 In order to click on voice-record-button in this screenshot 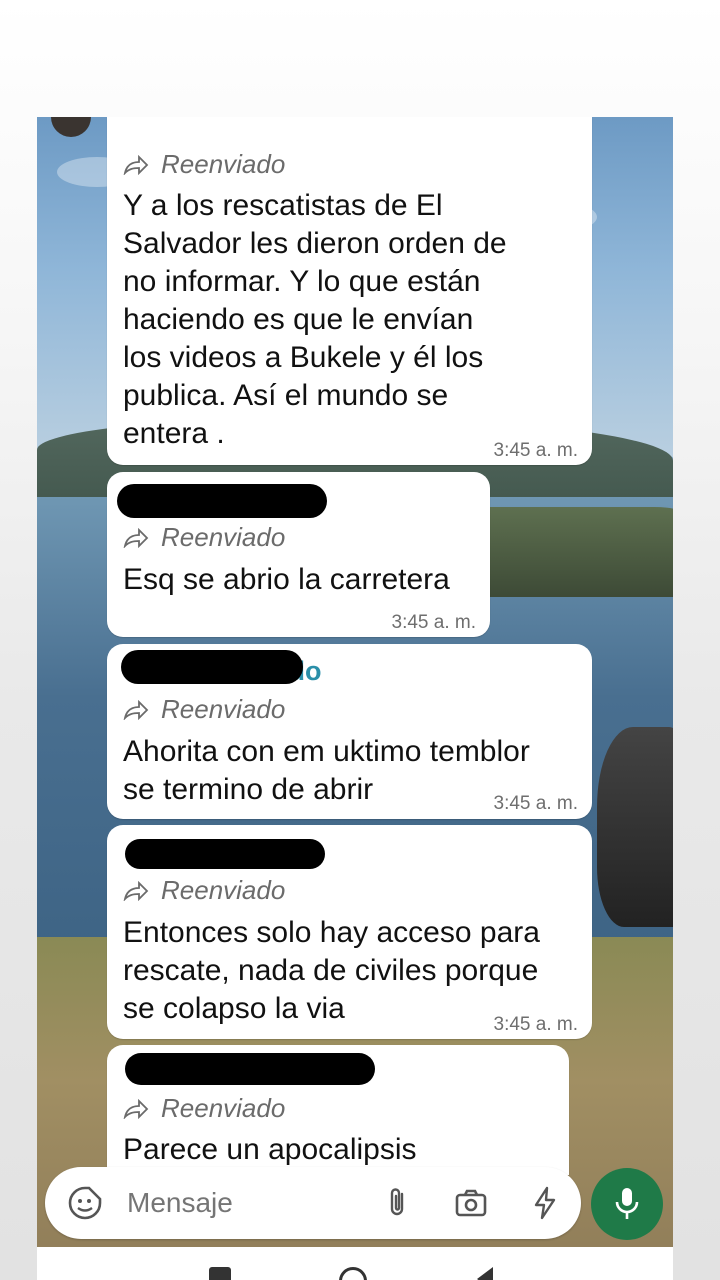, I will do `click(627, 1204)`.